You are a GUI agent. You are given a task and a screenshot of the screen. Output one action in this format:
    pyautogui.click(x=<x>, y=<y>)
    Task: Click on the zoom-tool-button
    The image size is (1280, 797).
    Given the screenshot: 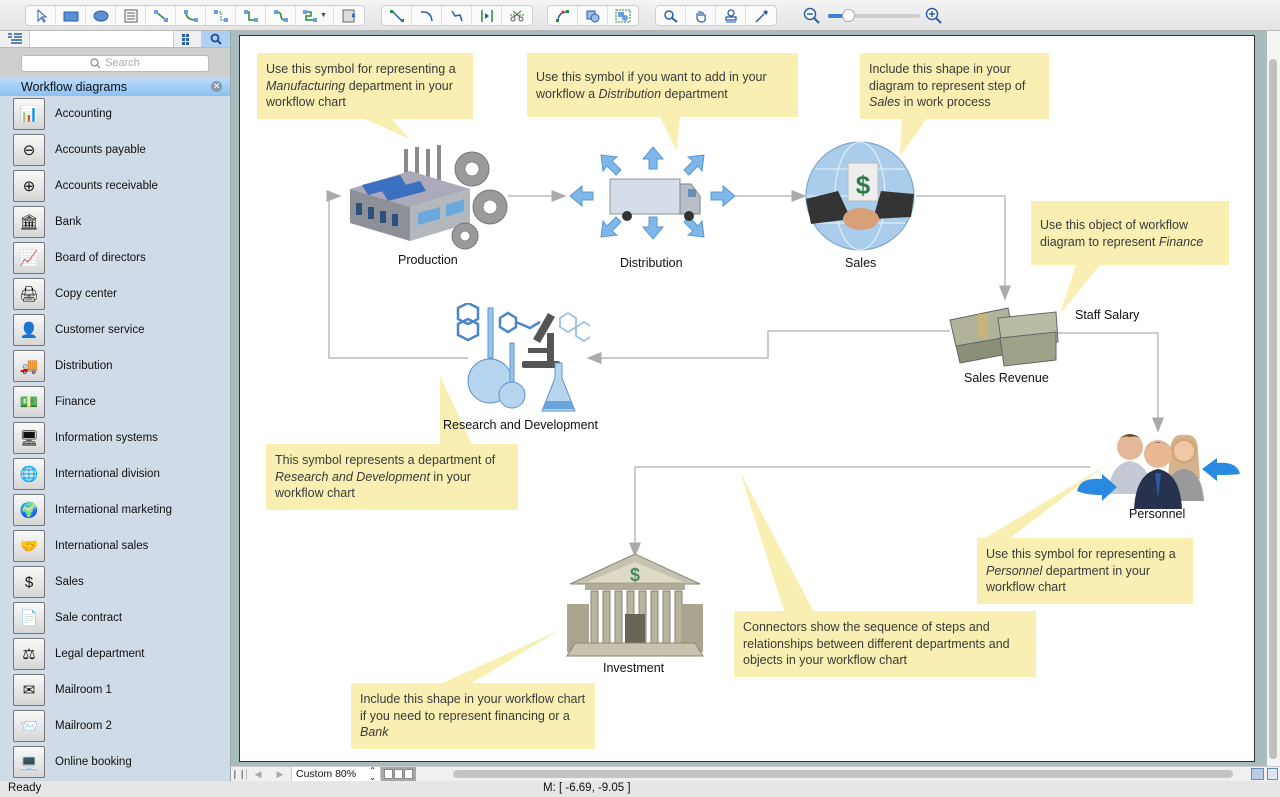 What is the action you would take?
    pyautogui.click(x=671, y=15)
    